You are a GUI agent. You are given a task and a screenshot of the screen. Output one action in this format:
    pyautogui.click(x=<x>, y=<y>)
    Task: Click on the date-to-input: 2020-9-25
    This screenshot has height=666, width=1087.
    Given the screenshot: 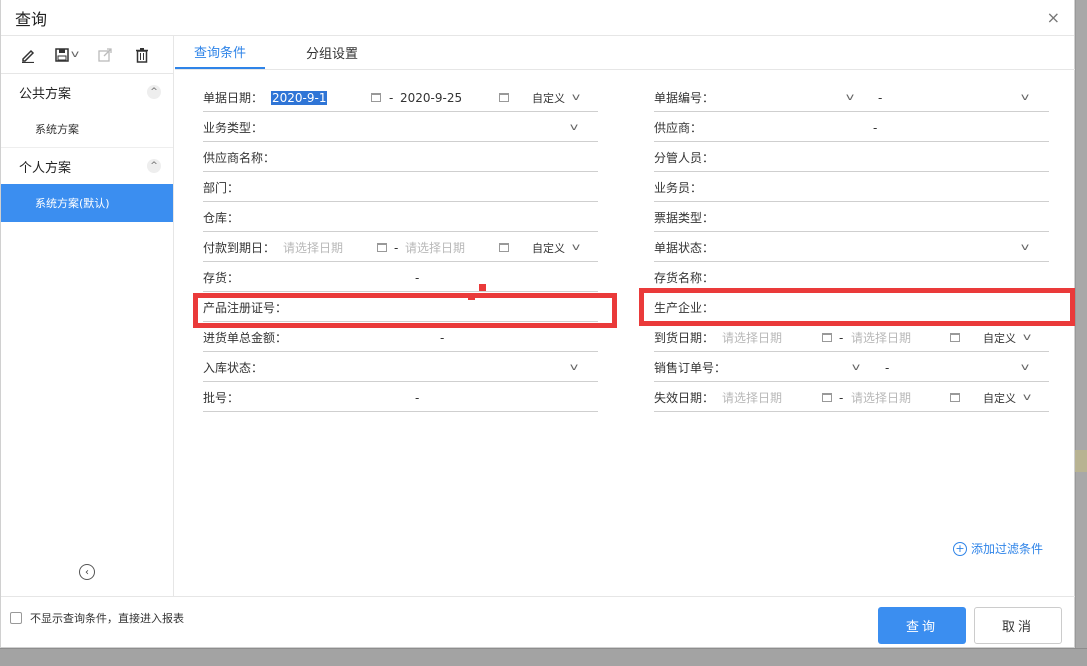 What is the action you would take?
    pyautogui.click(x=431, y=98)
    